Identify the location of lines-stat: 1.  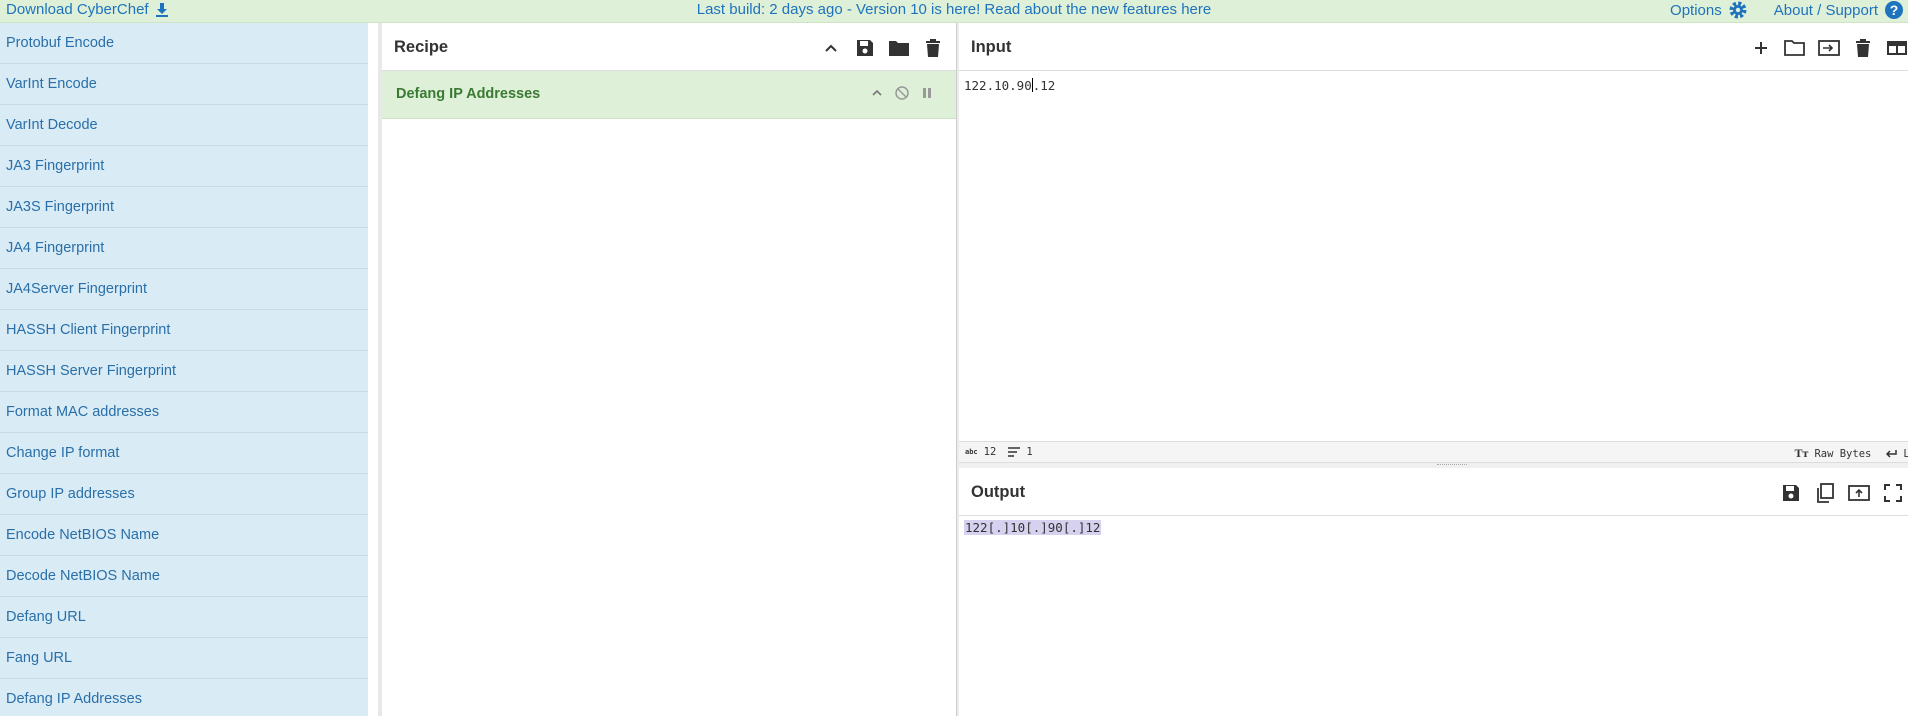
(1020, 452).